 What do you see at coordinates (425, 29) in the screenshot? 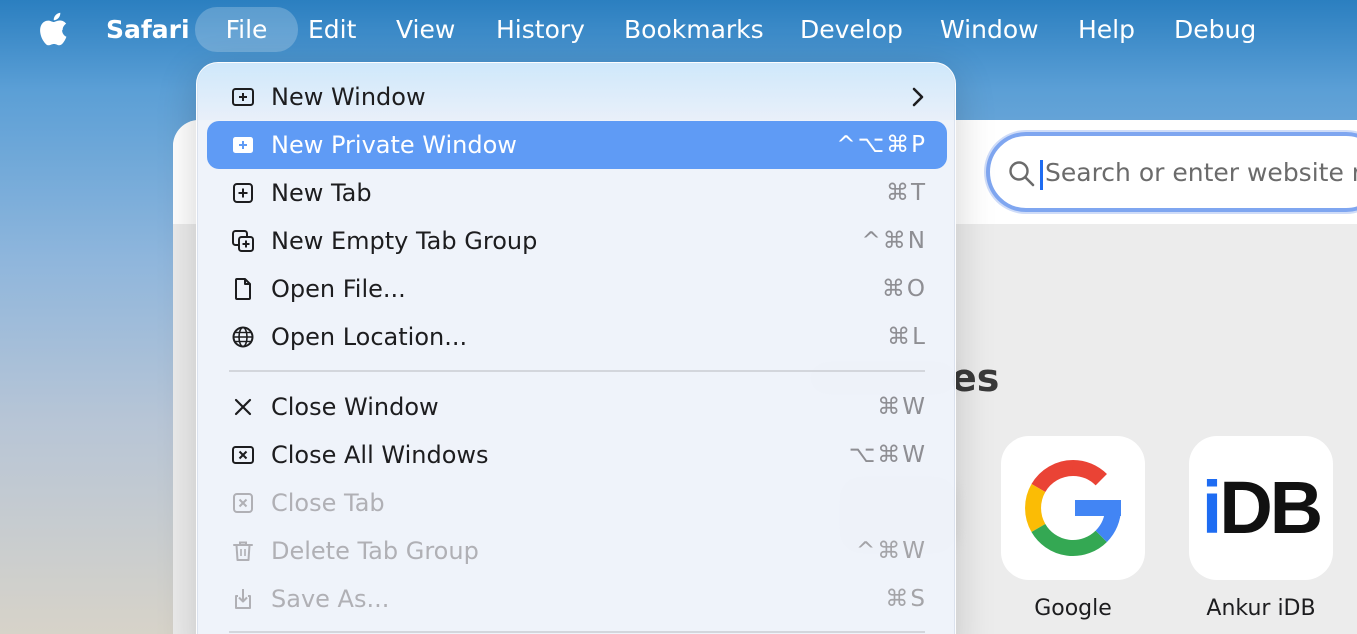
I see `menubar-view: View` at bounding box center [425, 29].